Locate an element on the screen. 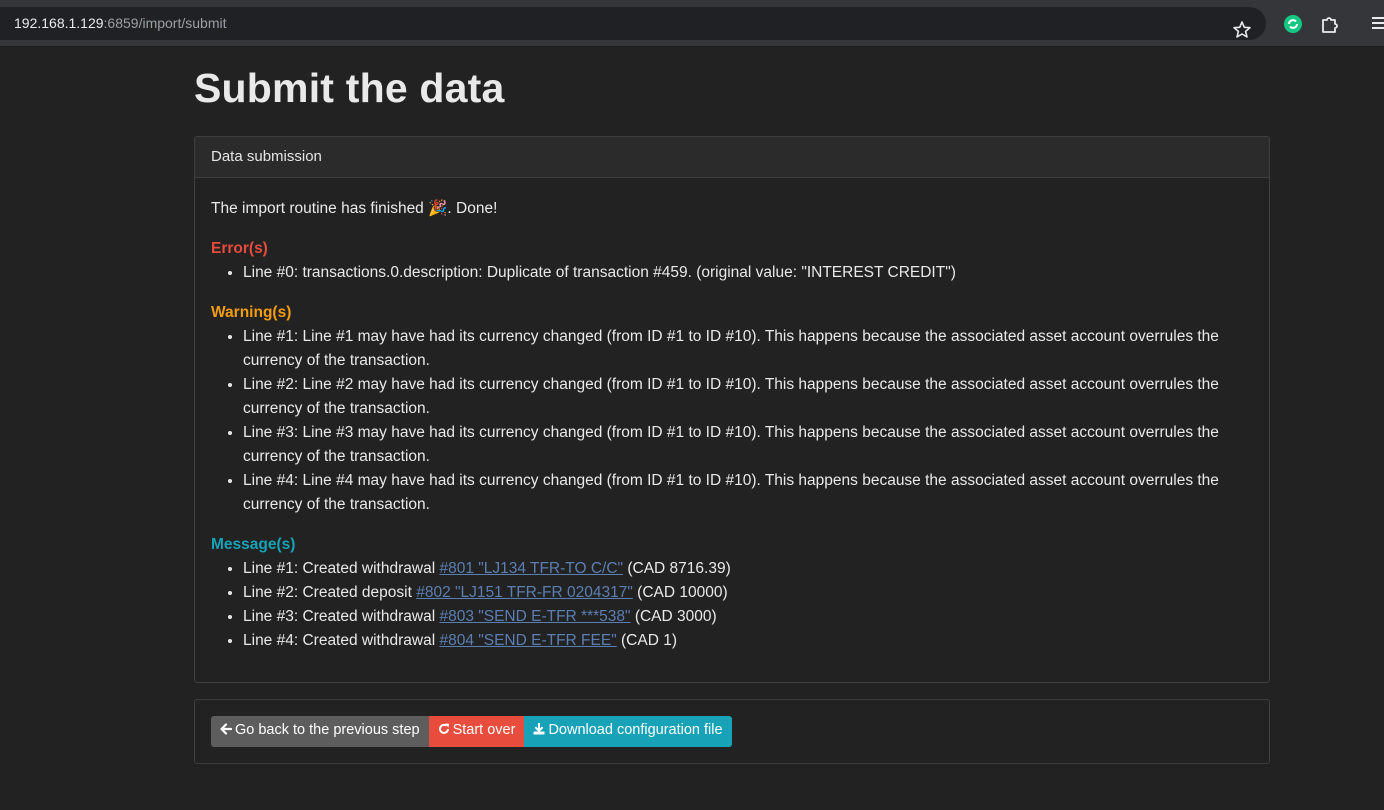  download-config-button: Download configuration file is located at coordinates (628, 731).